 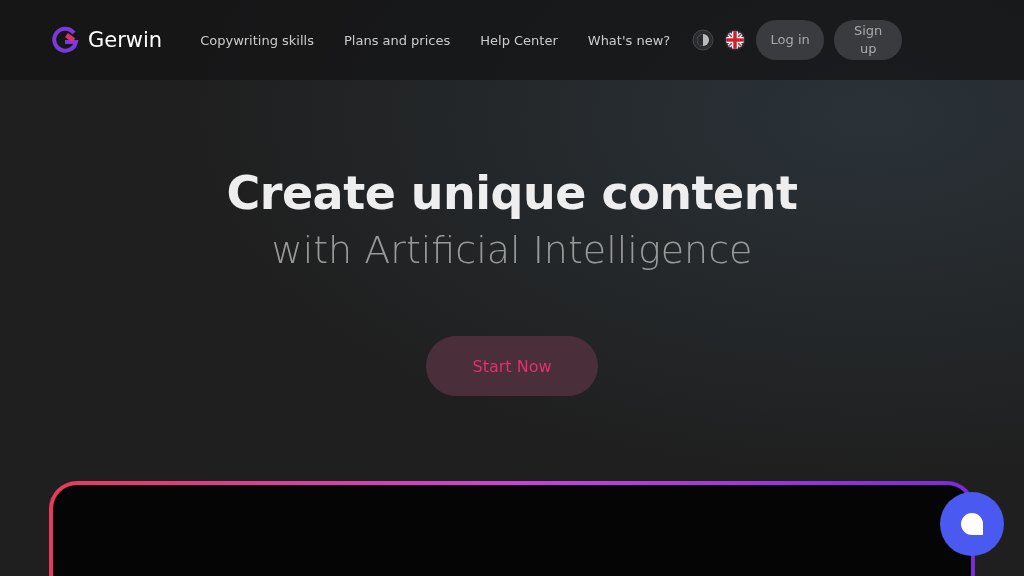 I want to click on nav-link: What's new?, so click(x=629, y=40).